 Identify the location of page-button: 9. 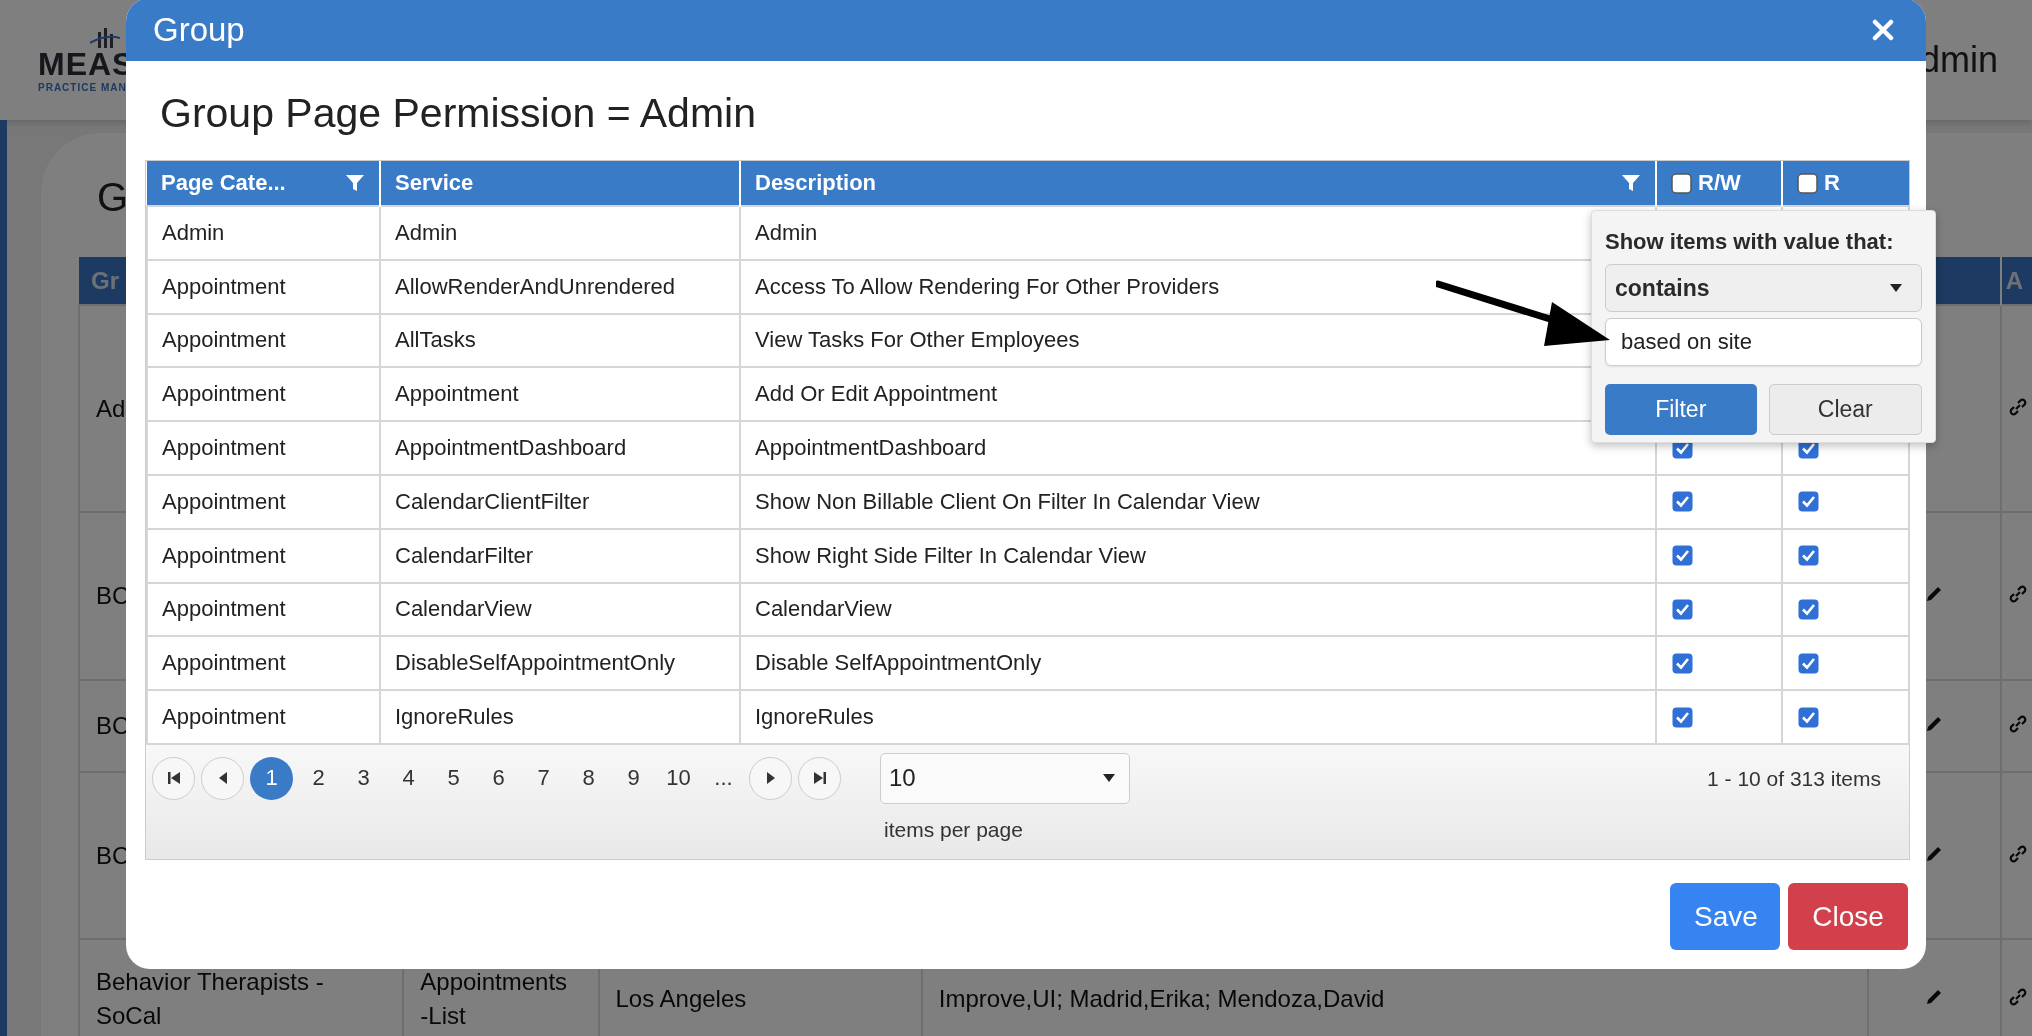
(633, 778).